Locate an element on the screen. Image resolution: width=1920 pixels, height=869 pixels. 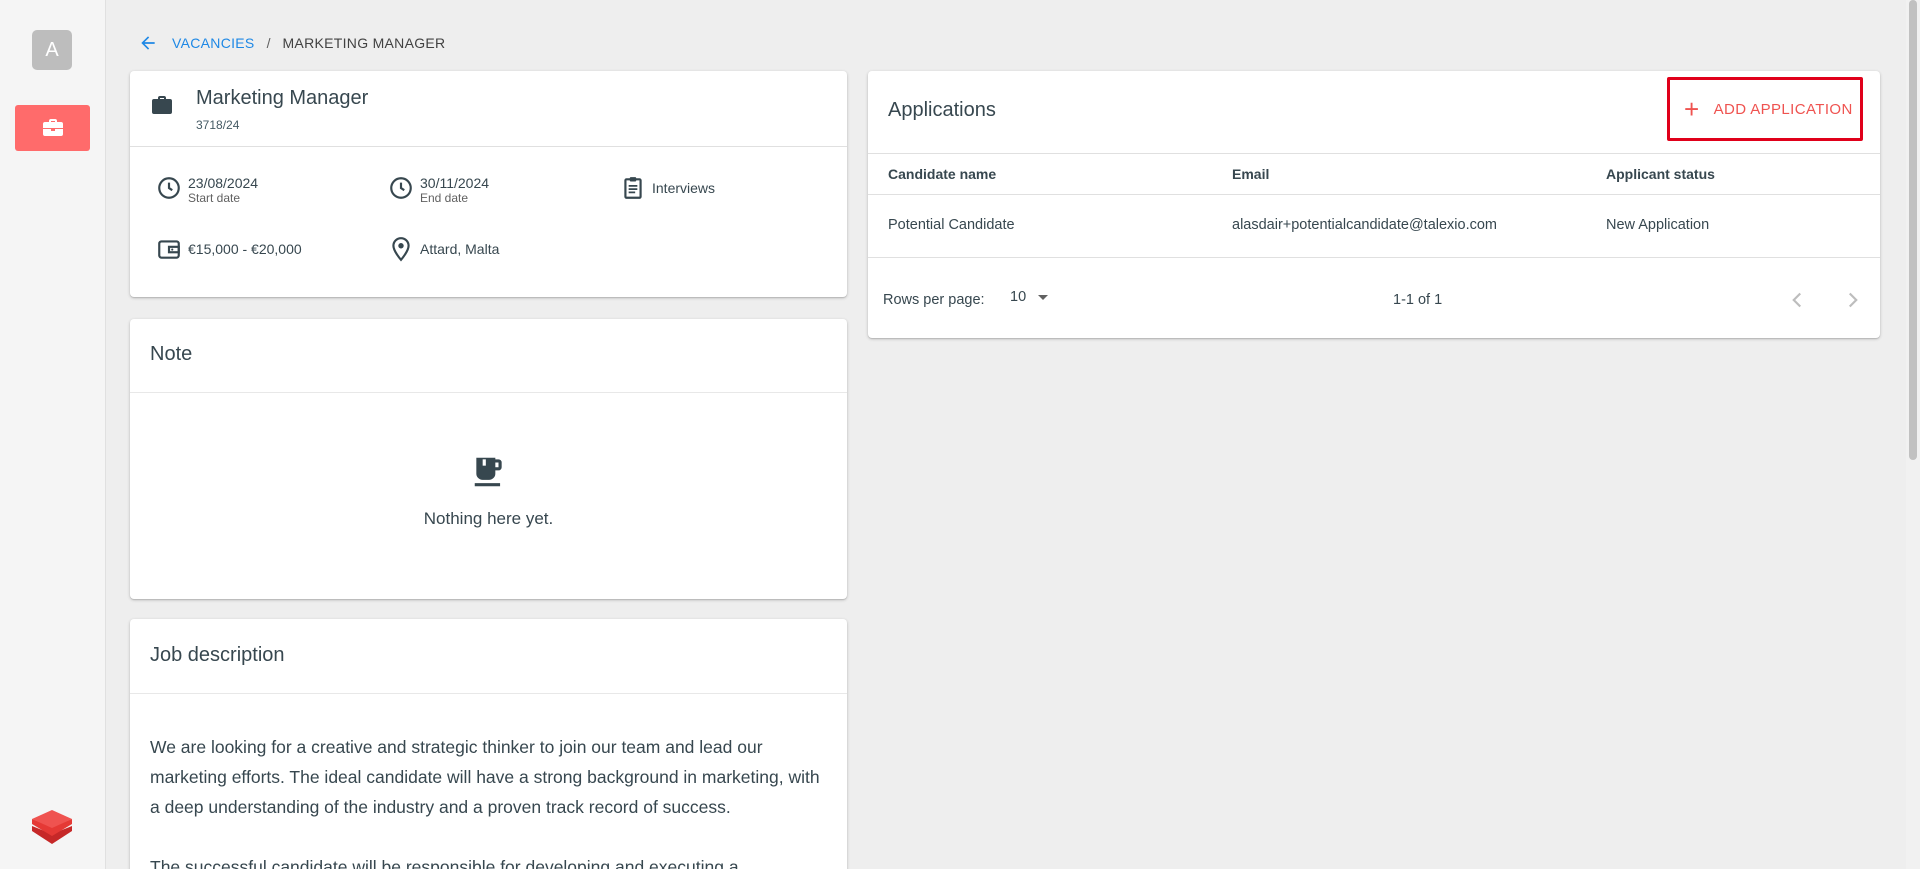
arrow-left-icon is located at coordinates (148, 43).